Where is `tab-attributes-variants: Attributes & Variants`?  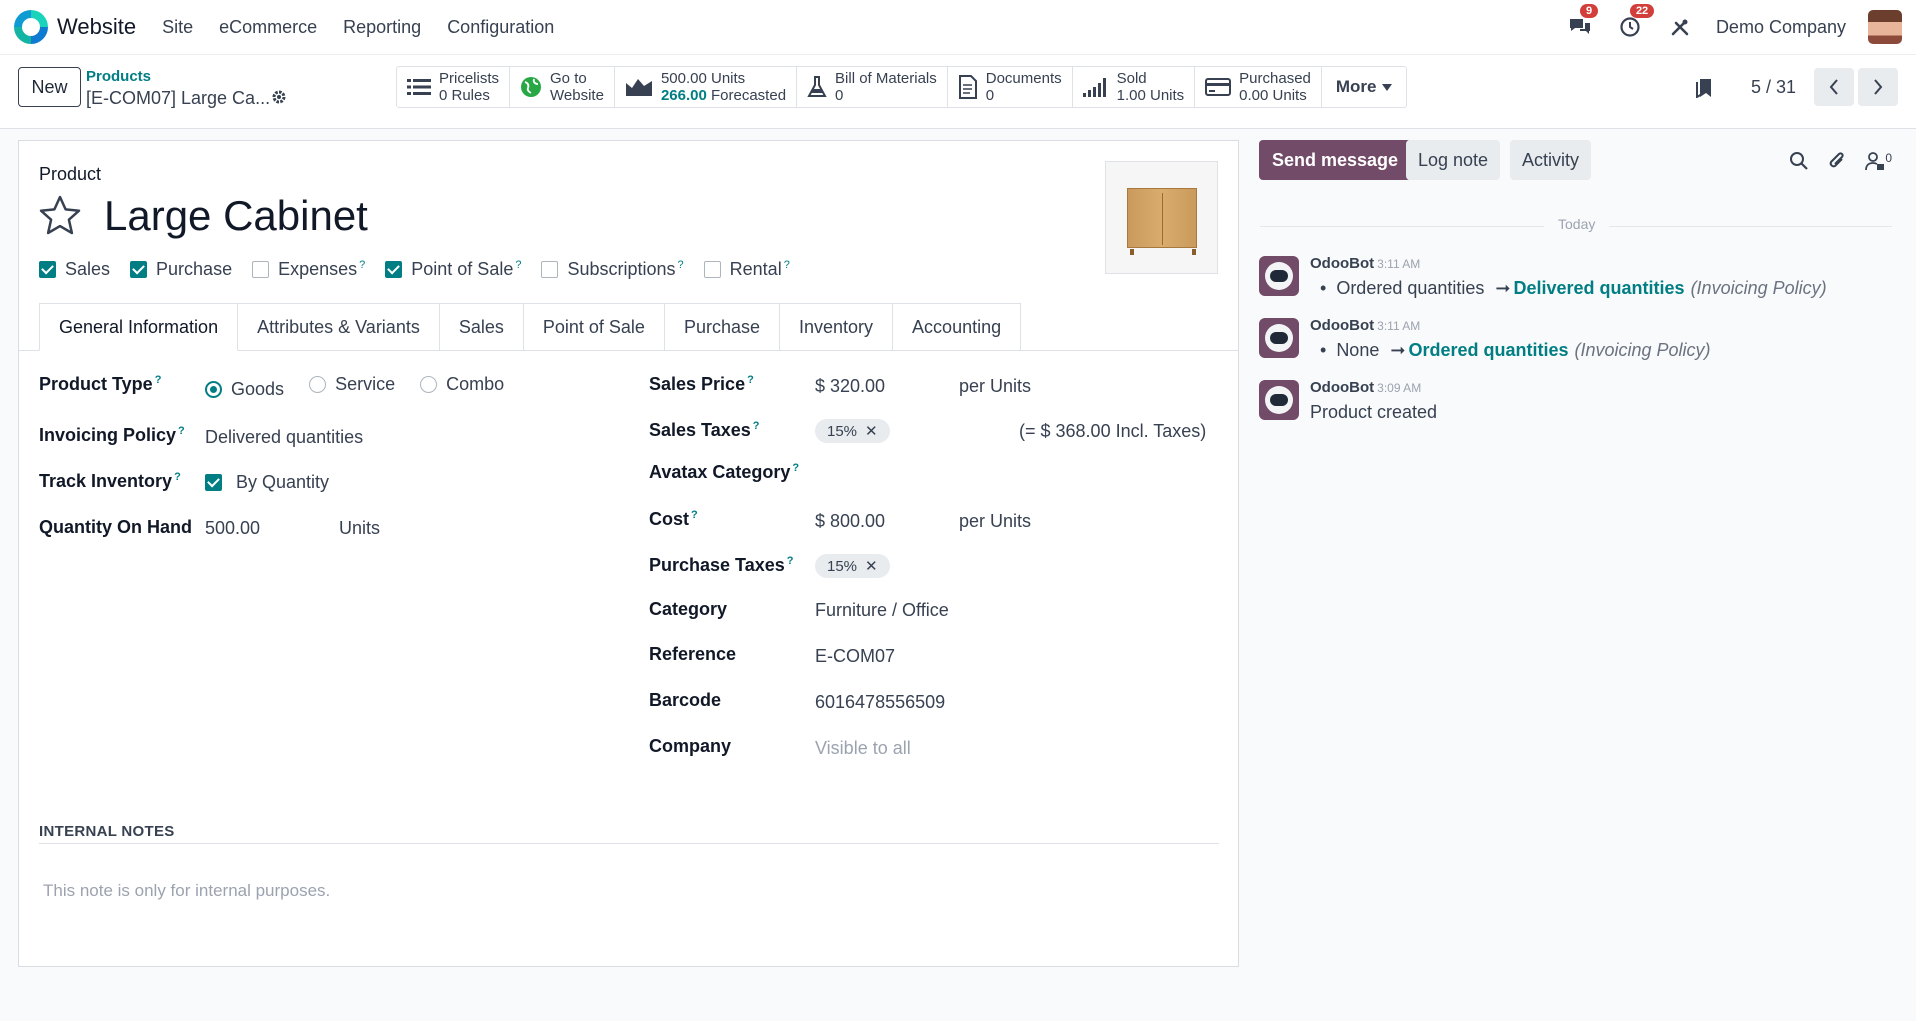
tab-attributes-variants: Attributes & Variants is located at coordinates (339, 327).